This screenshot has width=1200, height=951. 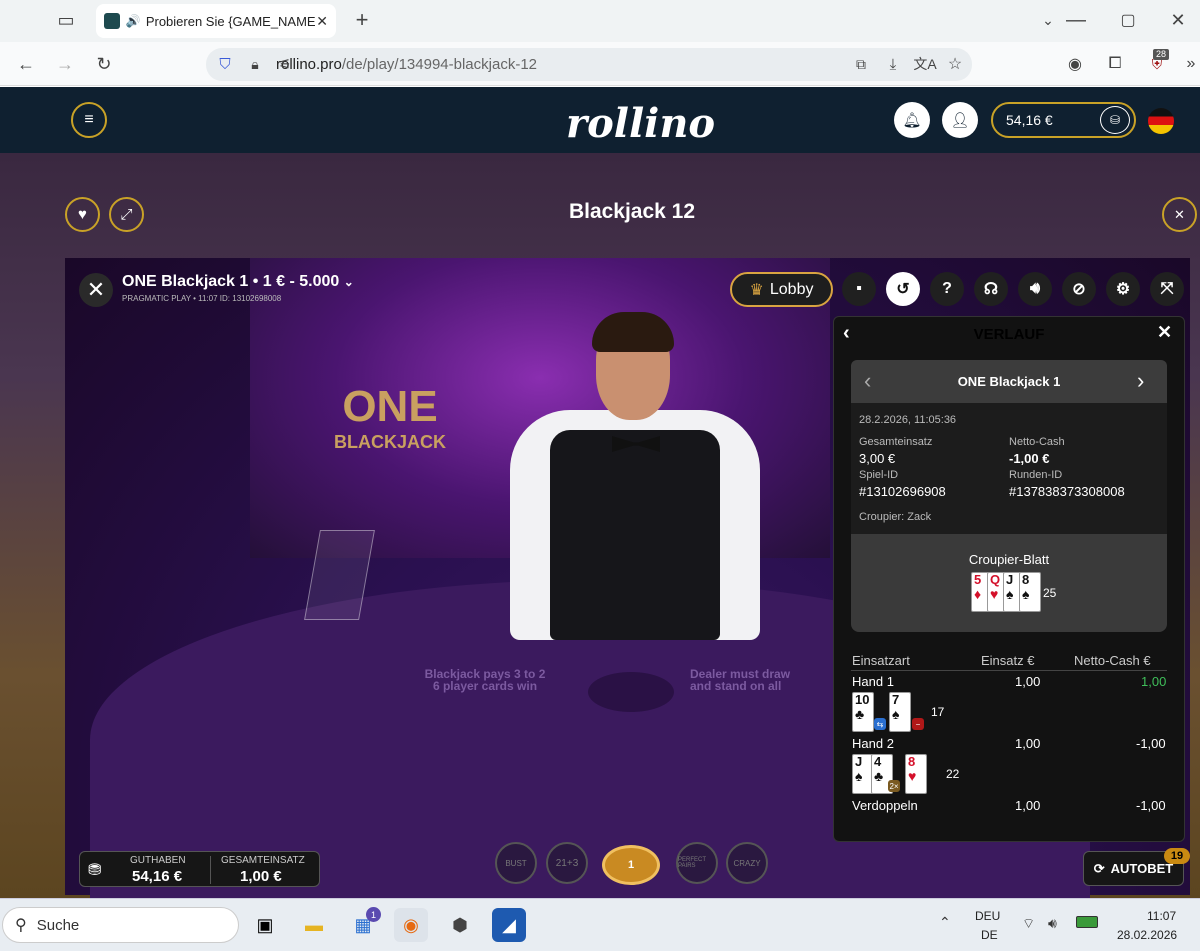 What do you see at coordinates (1147, 935) in the screenshot?
I see `clock-date: 28.02.2026` at bounding box center [1147, 935].